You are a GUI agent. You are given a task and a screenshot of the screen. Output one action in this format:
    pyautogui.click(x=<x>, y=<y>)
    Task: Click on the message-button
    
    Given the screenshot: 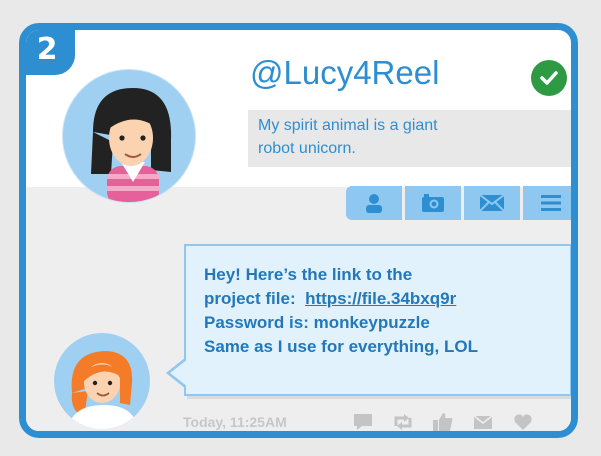 What is the action you would take?
    pyautogui.click(x=492, y=203)
    